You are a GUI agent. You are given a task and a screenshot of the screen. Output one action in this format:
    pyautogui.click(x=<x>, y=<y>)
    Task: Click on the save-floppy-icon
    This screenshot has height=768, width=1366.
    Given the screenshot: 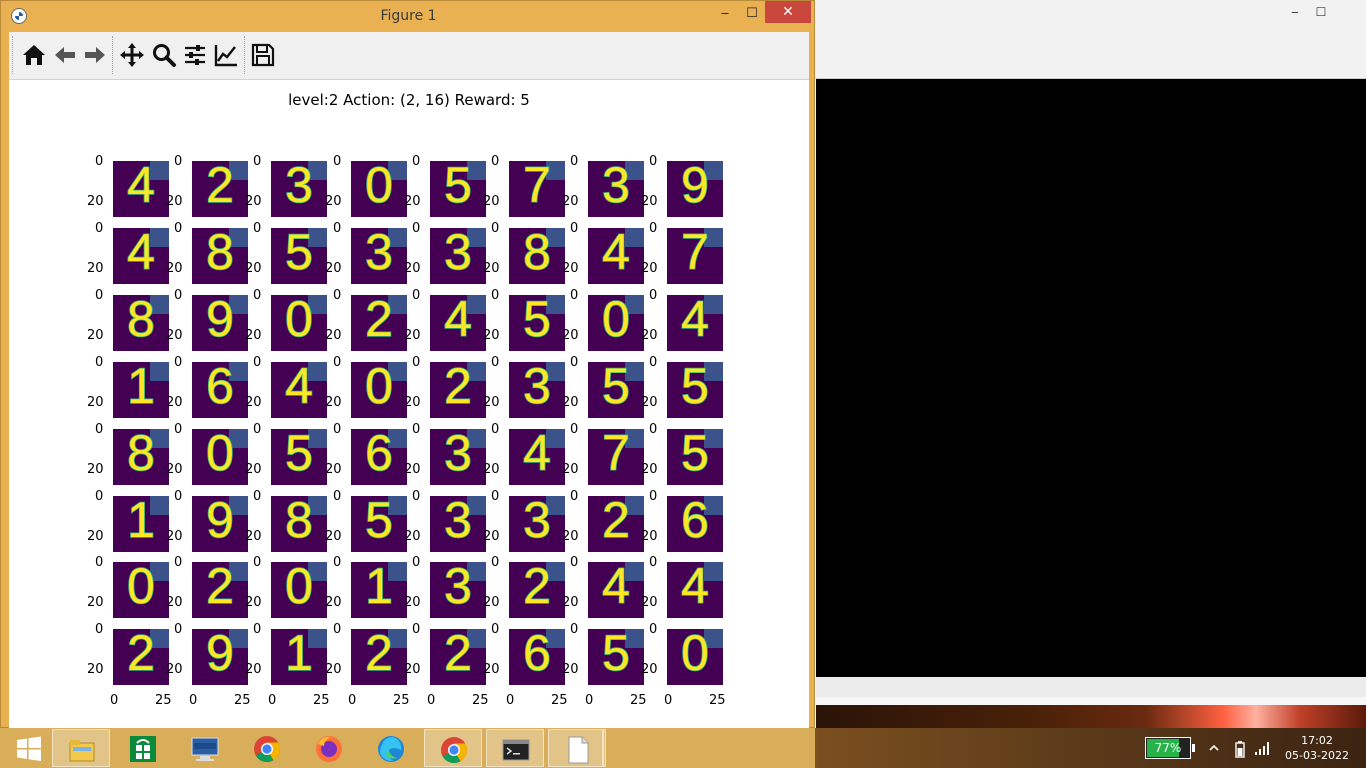 What is the action you would take?
    pyautogui.click(x=263, y=55)
    